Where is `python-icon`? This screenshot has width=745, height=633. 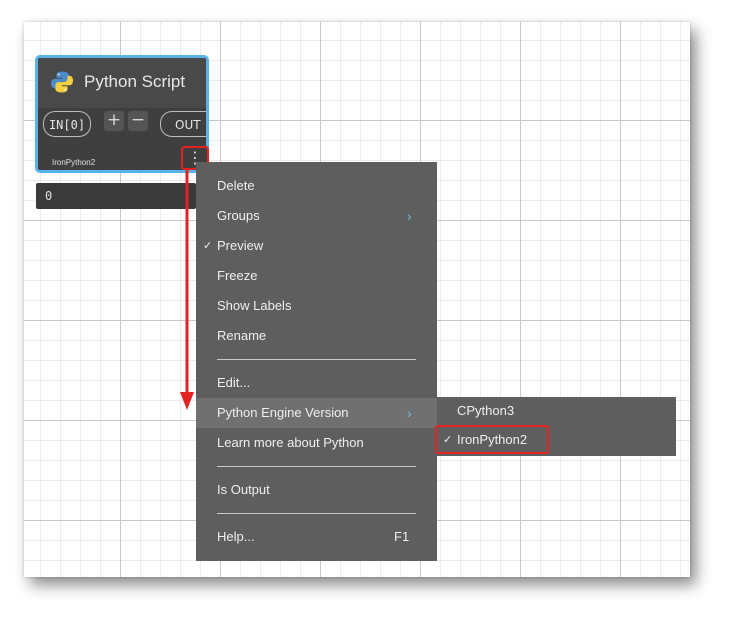 python-icon is located at coordinates (62, 82).